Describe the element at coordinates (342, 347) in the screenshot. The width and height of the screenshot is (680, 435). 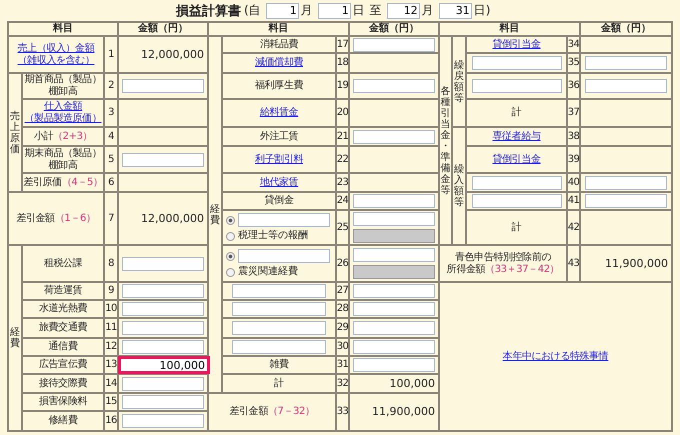
I see `row-number: 30` at that location.